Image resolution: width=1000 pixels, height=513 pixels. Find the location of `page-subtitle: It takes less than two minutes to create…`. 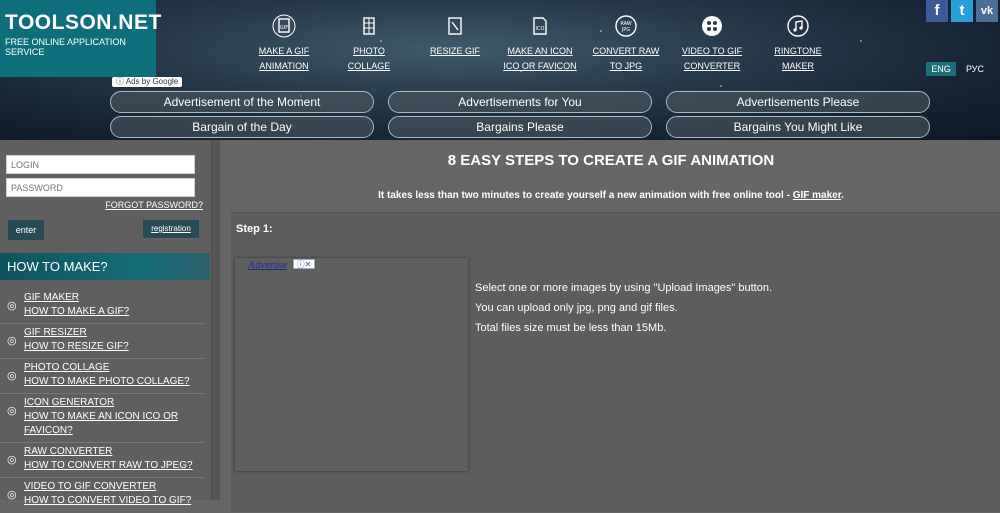

page-subtitle: It takes less than two minutes to create… is located at coordinates (611, 195).